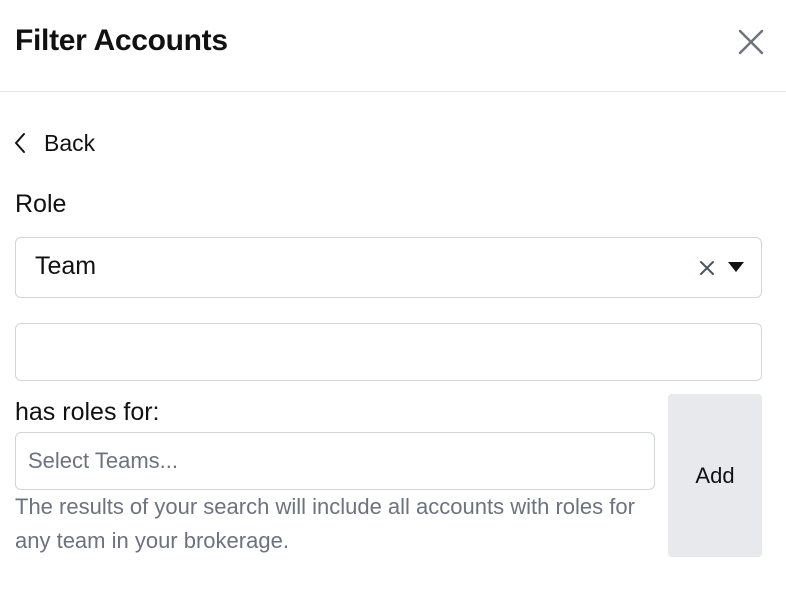  Describe the element at coordinates (715, 475) in the screenshot. I see `add-button: Add` at that location.